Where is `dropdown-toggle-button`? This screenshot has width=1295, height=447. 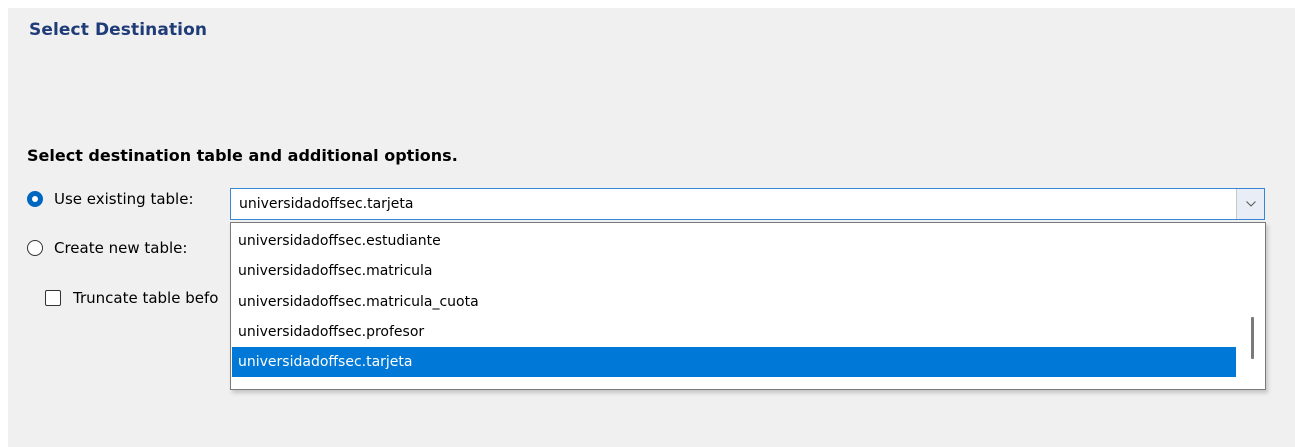
dropdown-toggle-button is located at coordinates (1250, 204).